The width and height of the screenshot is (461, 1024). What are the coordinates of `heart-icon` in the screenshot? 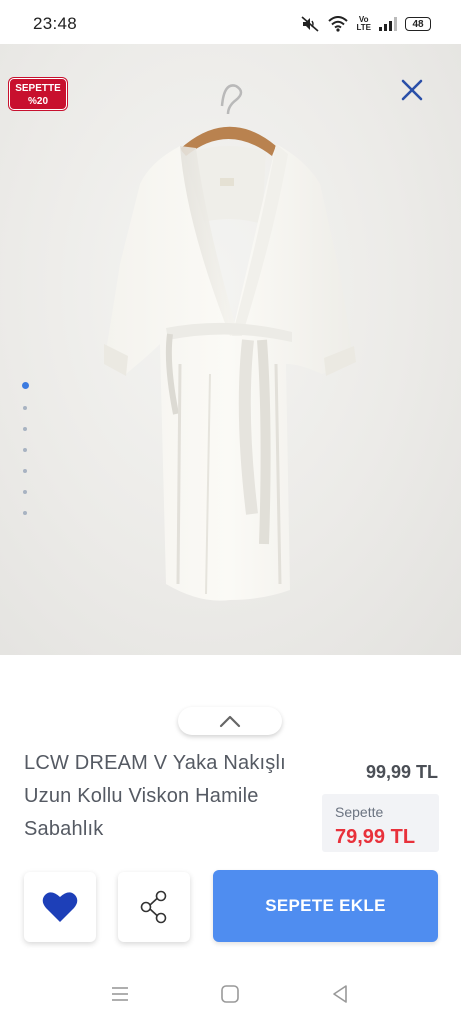 It's located at (60, 907).